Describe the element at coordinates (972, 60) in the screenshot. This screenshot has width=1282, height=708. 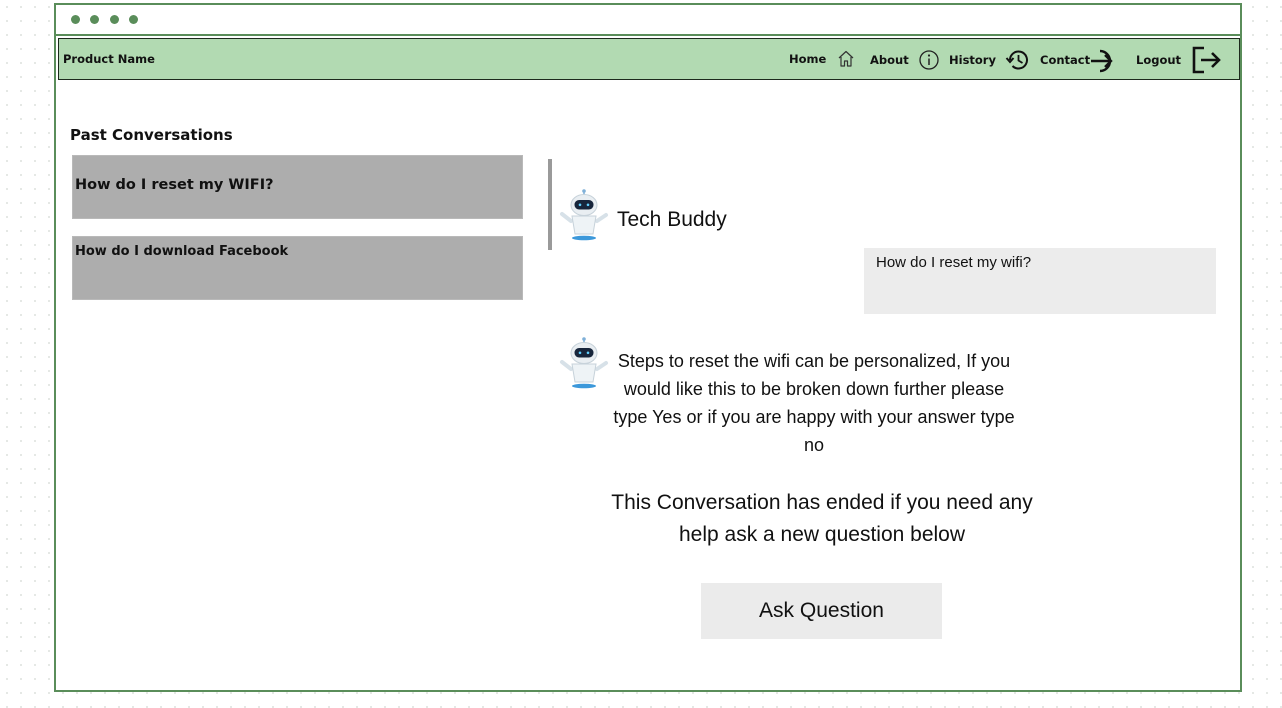
I see `nav-history: History` at that location.